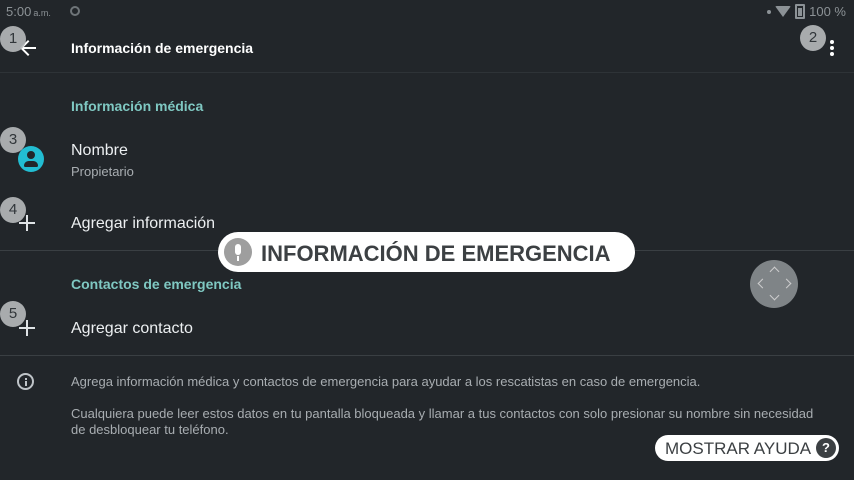 Image resolution: width=854 pixels, height=480 pixels. Describe the element at coordinates (75, 11) in the screenshot. I see `notification-icon` at that location.